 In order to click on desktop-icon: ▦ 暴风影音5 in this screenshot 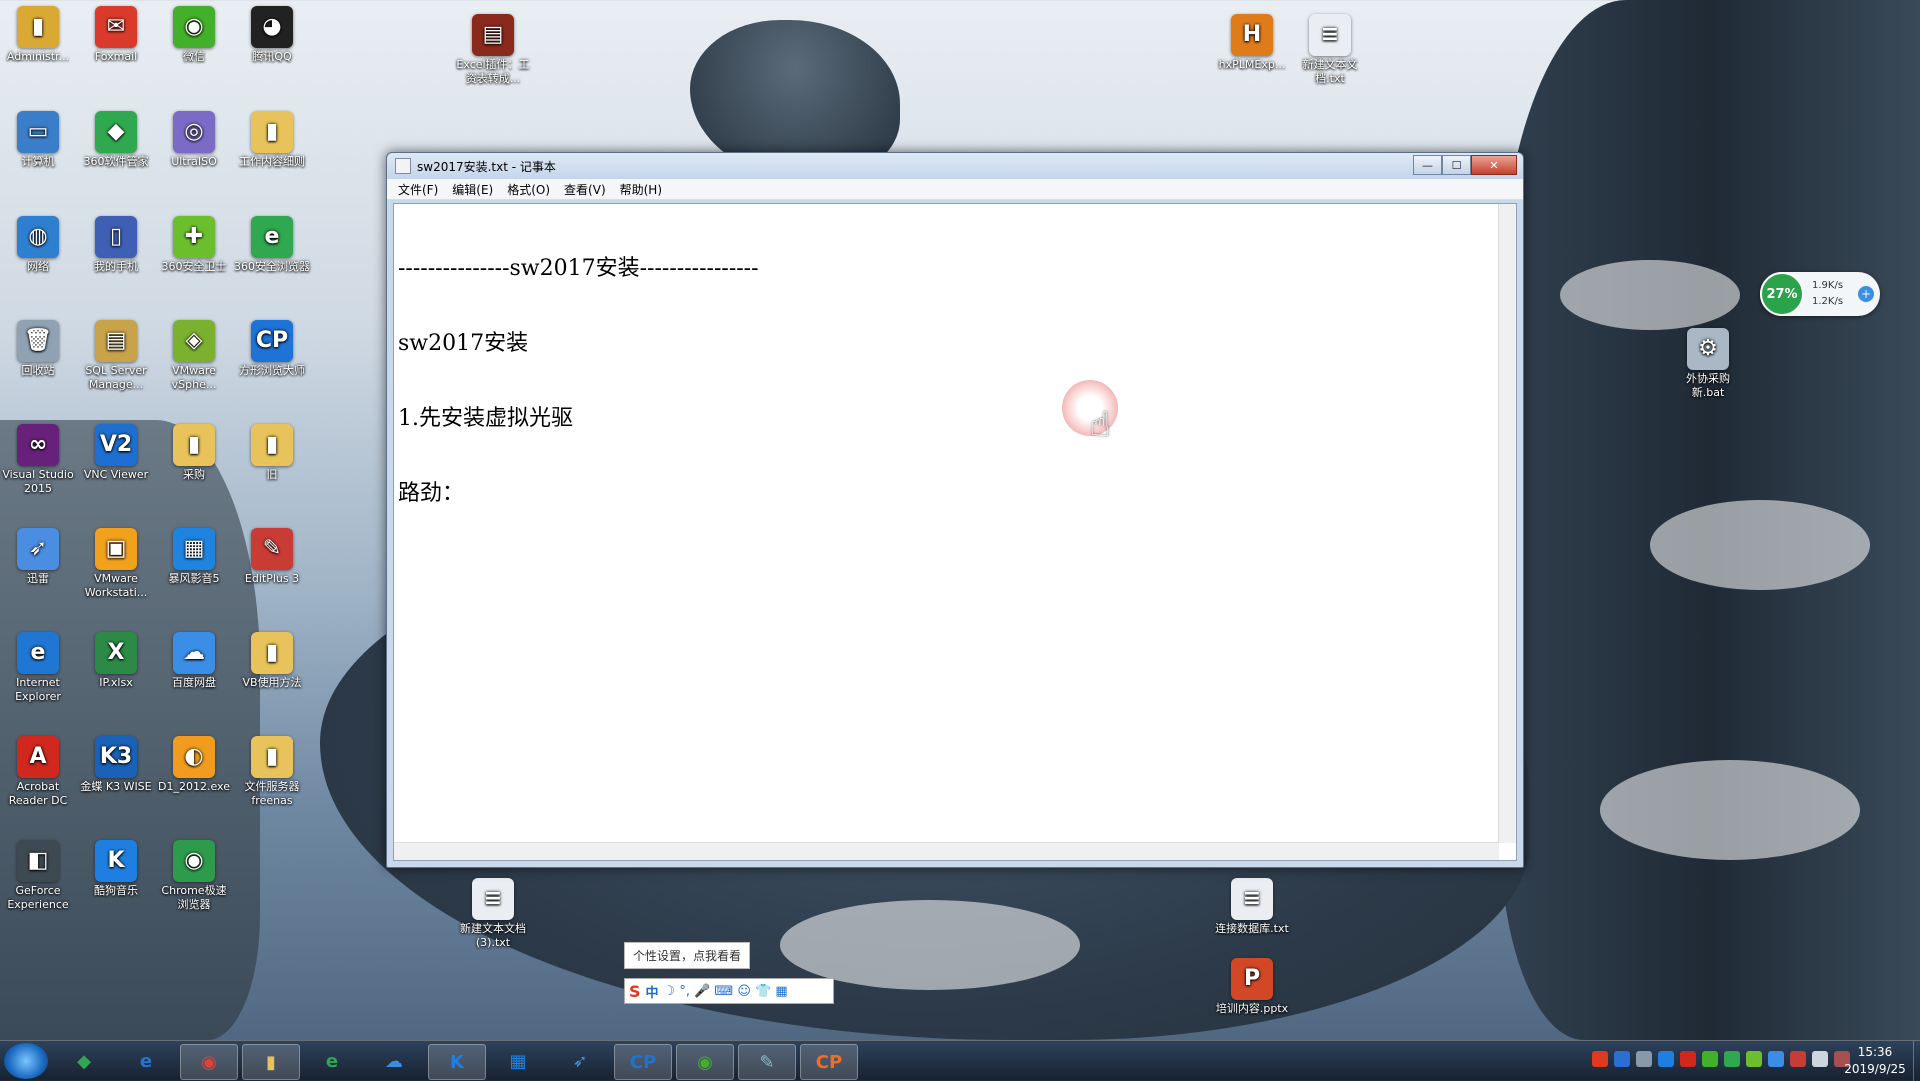, I will do `click(194, 557)`.